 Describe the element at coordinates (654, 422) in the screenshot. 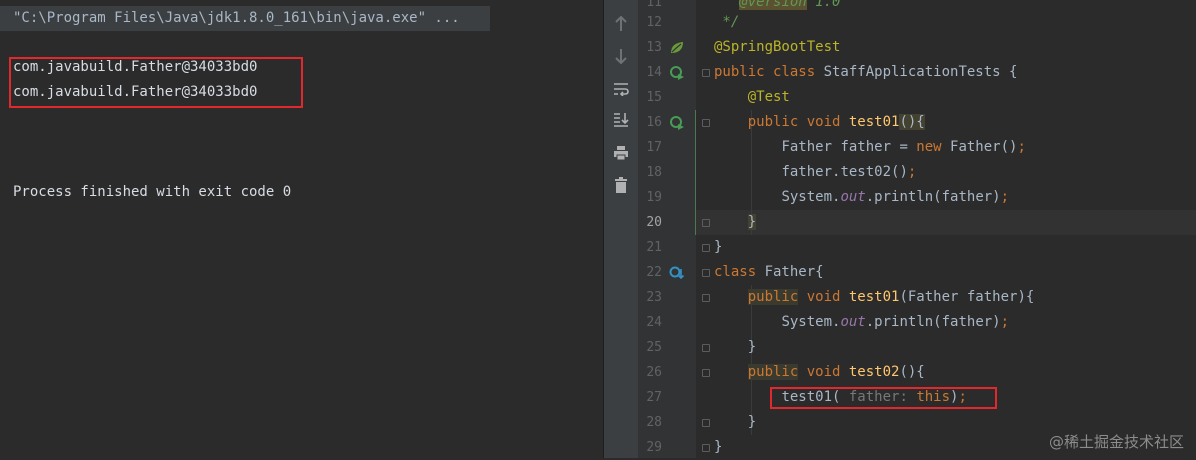

I see `line-number: 28` at that location.